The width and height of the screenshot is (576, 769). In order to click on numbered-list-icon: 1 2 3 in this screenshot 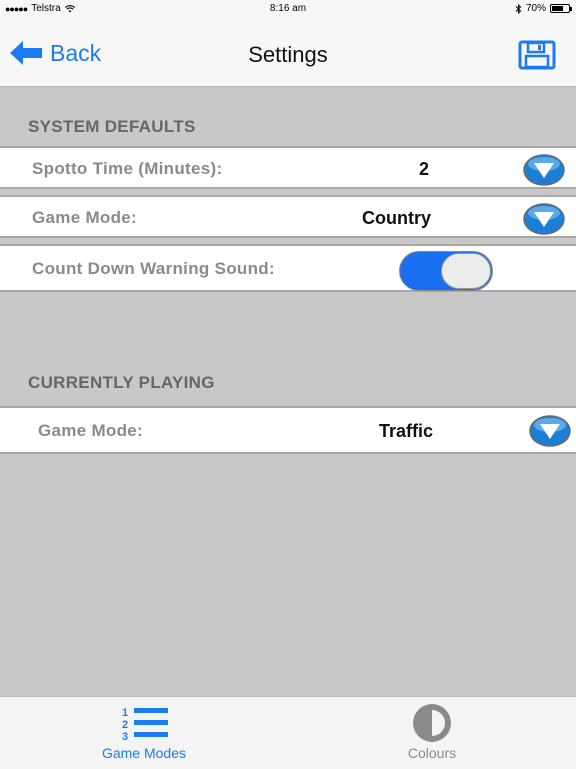, I will do `click(145, 724)`.